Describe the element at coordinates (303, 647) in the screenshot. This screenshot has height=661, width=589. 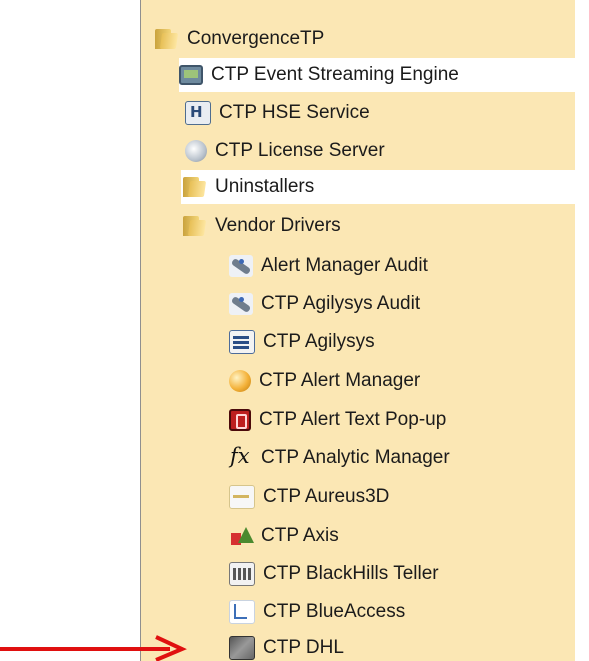
I see `menu-item-label: CTP DHL` at that location.